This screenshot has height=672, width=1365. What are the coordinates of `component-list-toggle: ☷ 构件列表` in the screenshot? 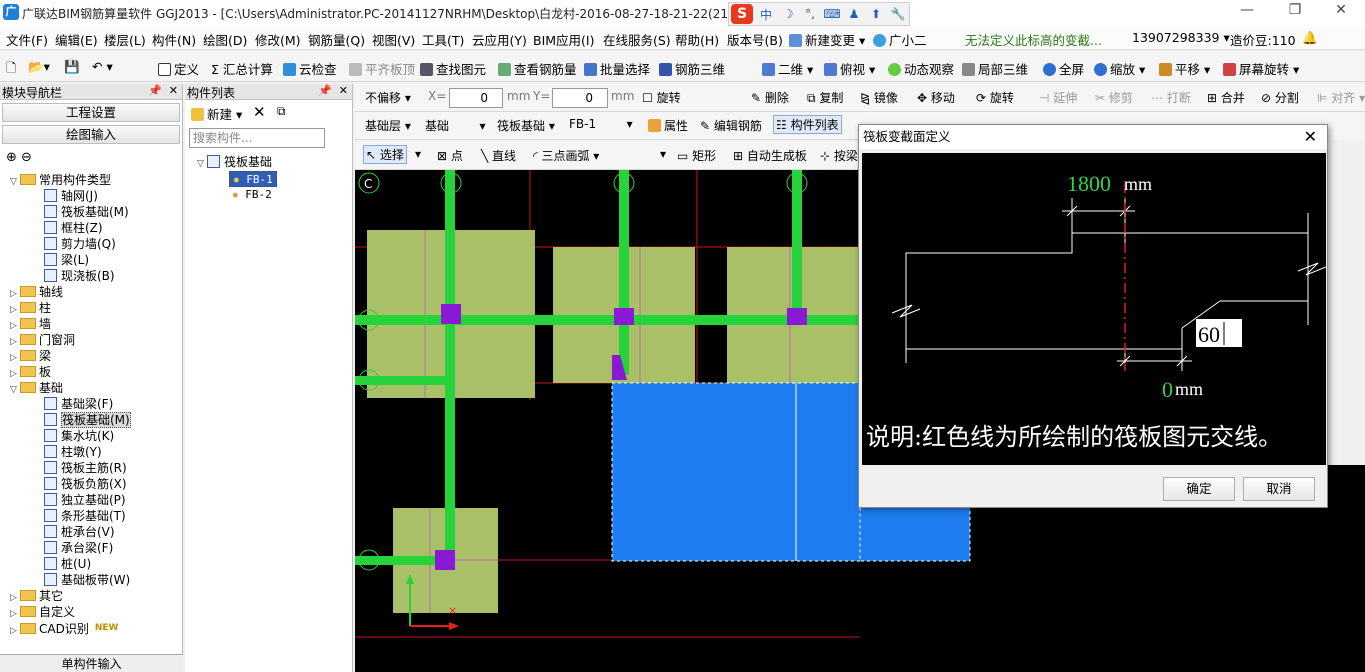 It's located at (807, 124).